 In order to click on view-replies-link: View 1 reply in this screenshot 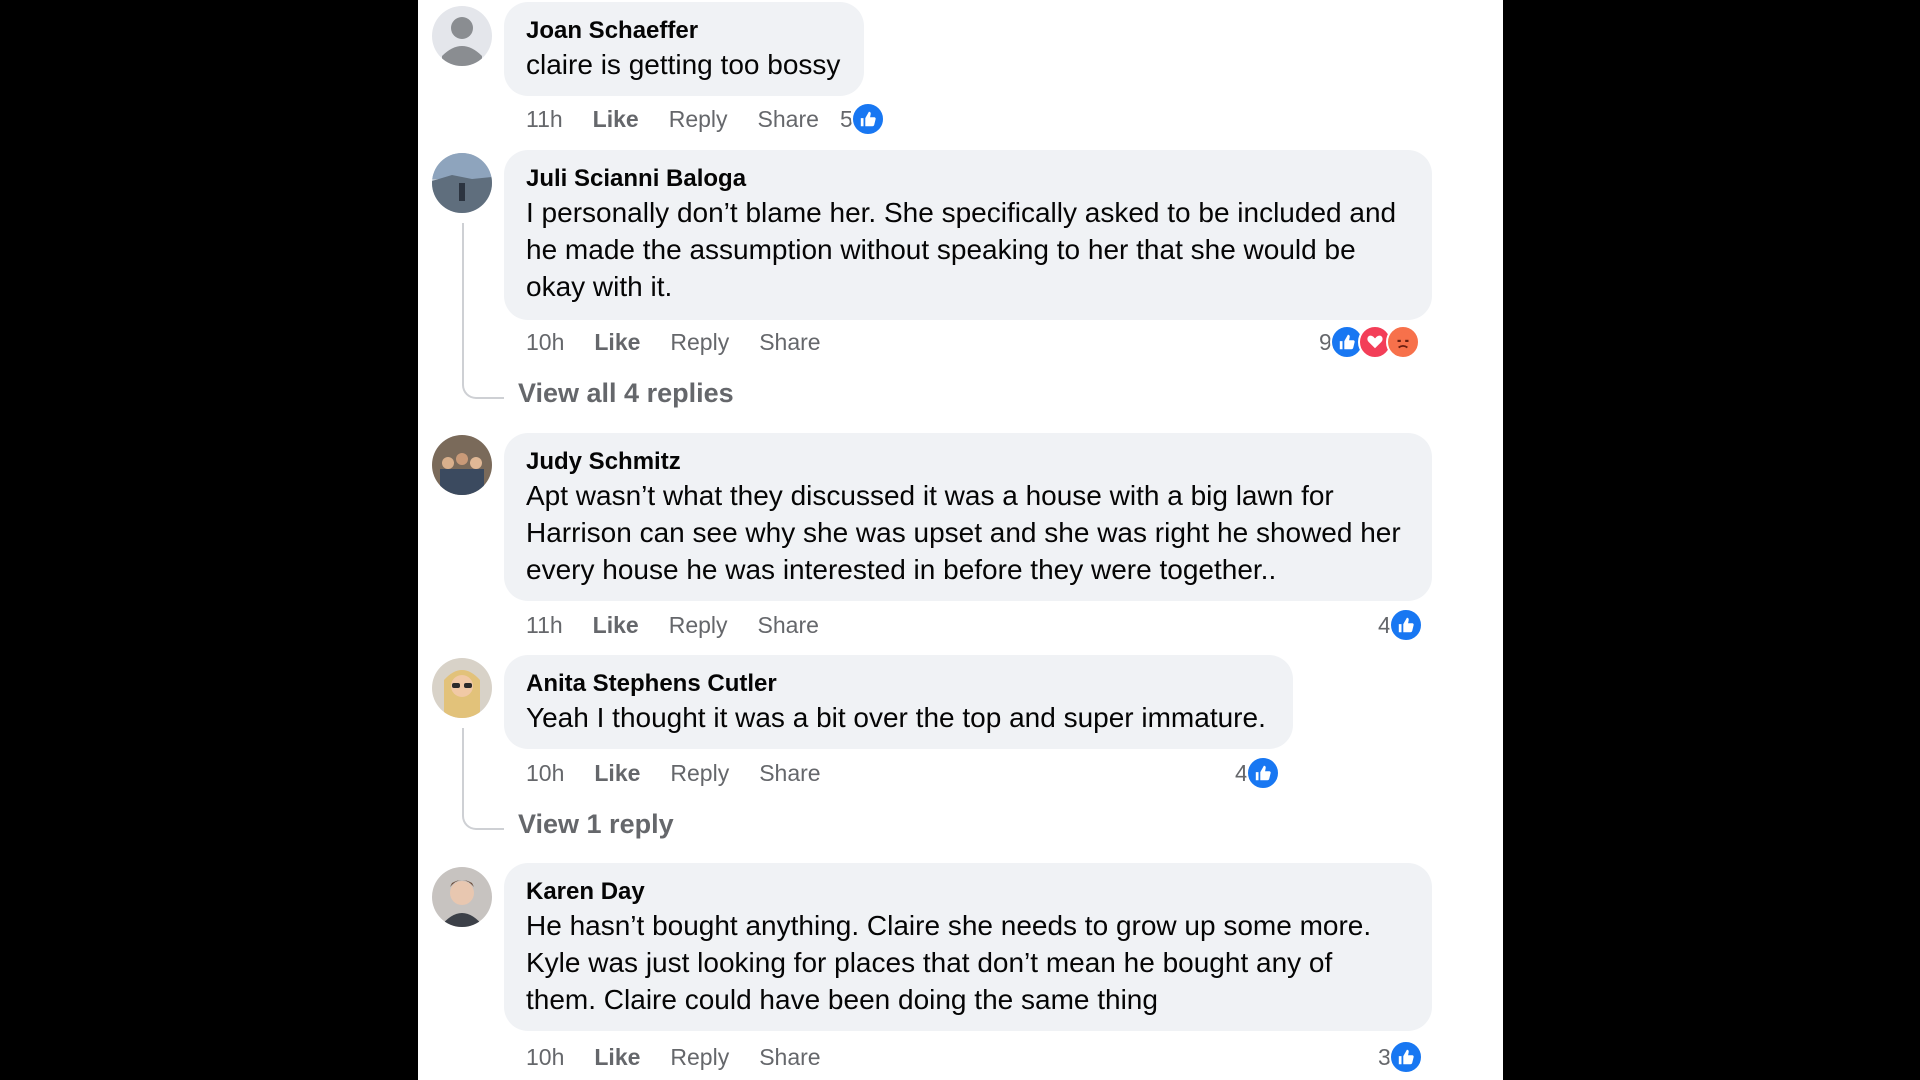, I will do `click(596, 824)`.